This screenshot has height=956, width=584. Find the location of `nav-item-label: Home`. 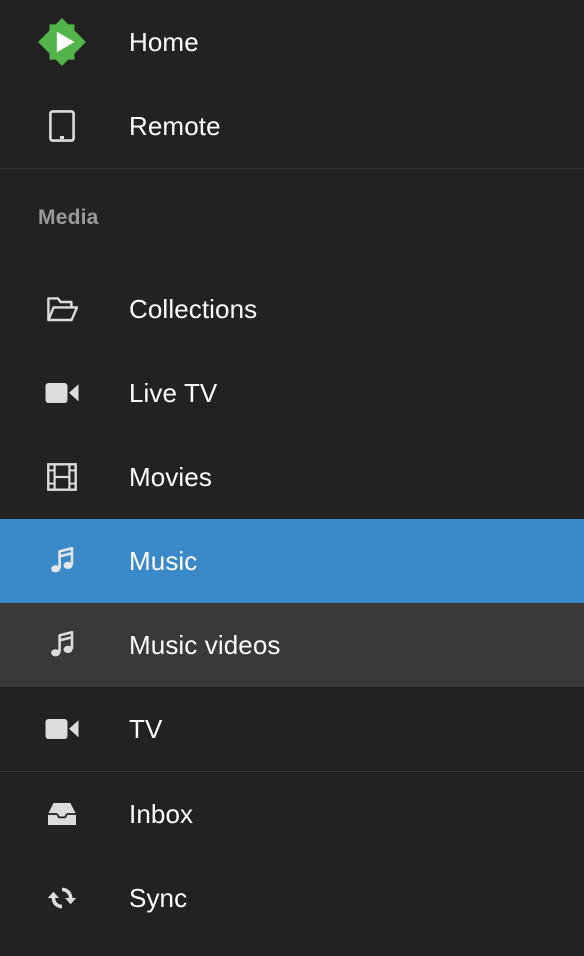

nav-item-label: Home is located at coordinates (164, 42).